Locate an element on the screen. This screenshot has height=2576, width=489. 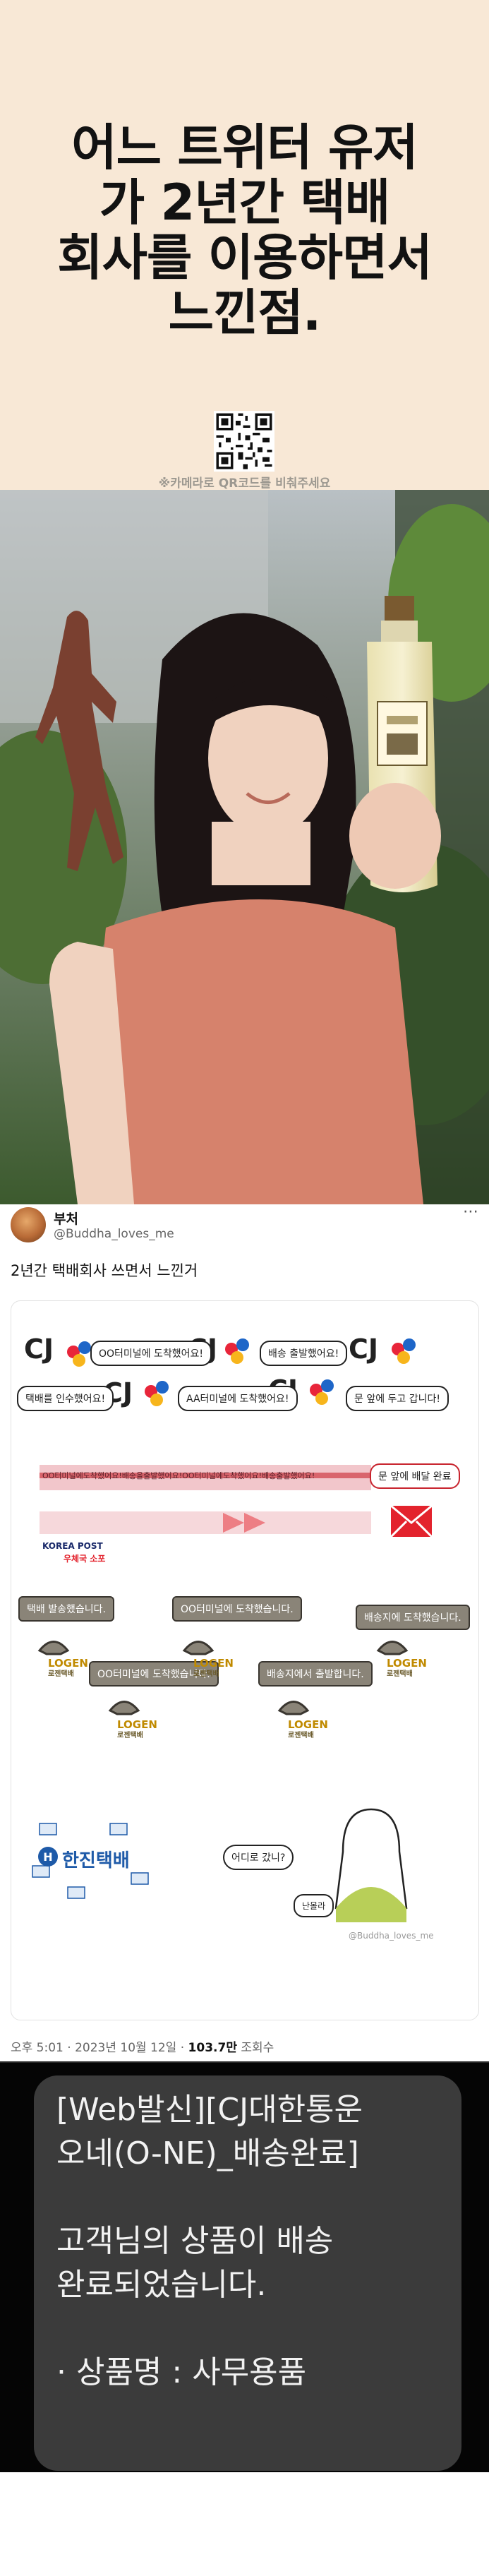
page-title: 어느 트위터 유저 가 2년간 택배 회사를 이용하면서 느낀점. is located at coordinates (244, 230).